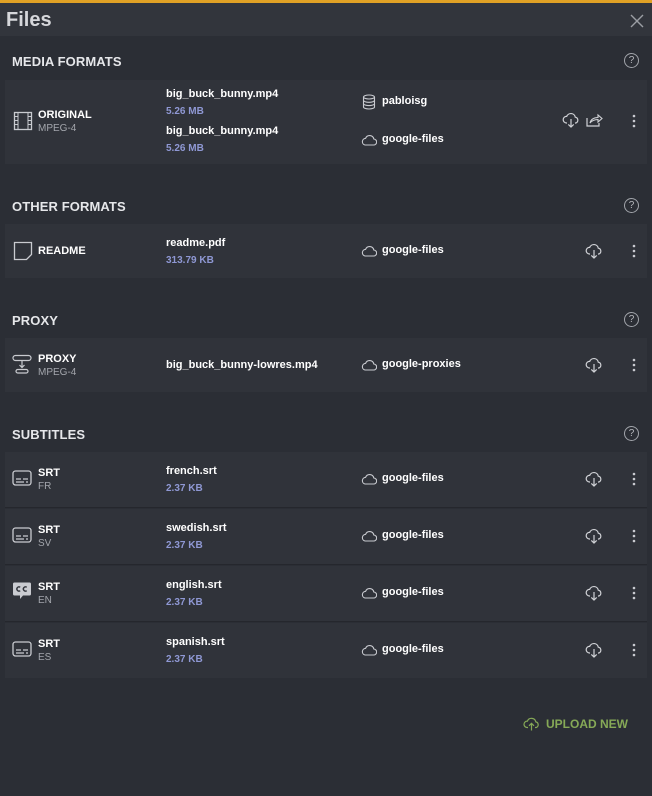 The width and height of the screenshot is (652, 796). Describe the element at coordinates (326, 650) in the screenshot. I see `subtitle-row: SRT ES spanish.srt 2.37 KB google-files` at that location.